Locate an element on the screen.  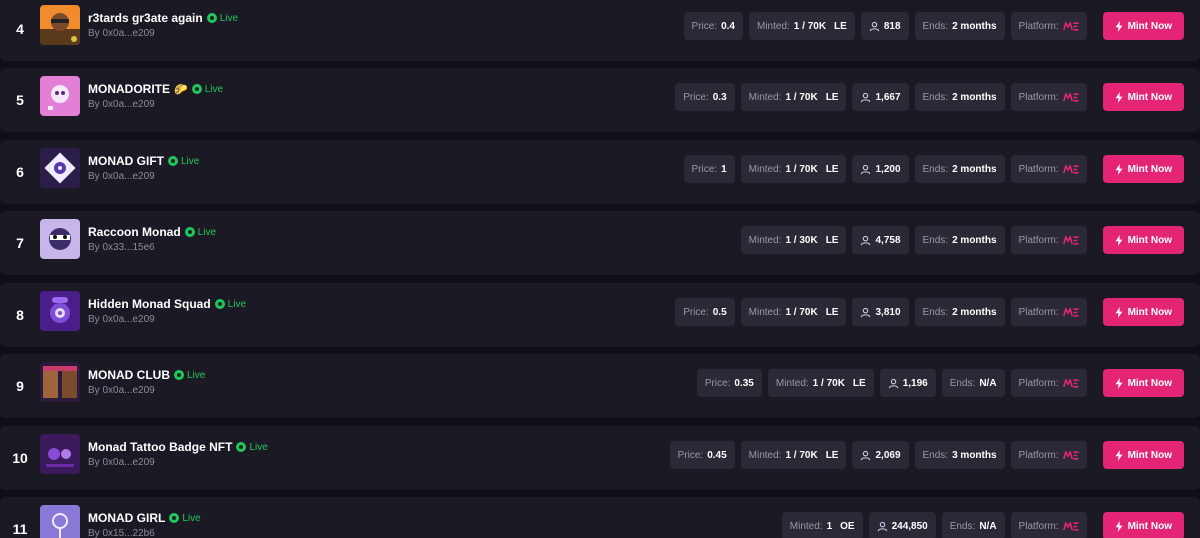
collection-name: MONADORITE is located at coordinates (129, 89).